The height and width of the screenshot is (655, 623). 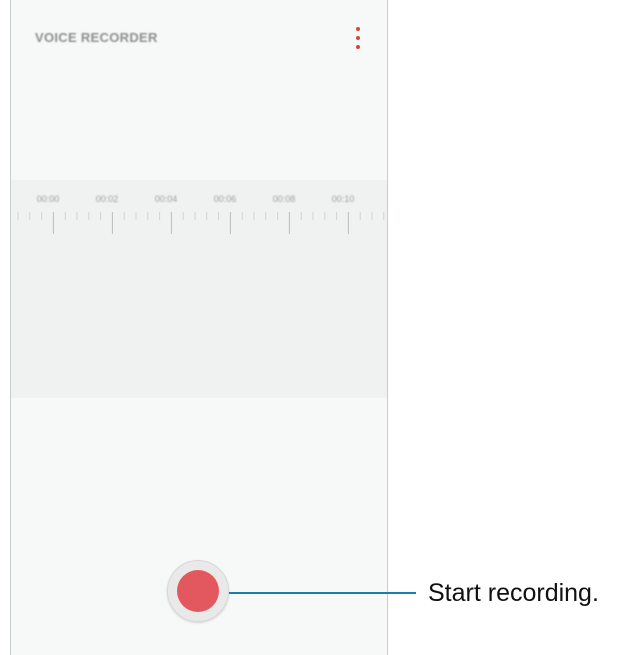 What do you see at coordinates (96, 37) in the screenshot?
I see `app-title: VOICE RECORDER` at bounding box center [96, 37].